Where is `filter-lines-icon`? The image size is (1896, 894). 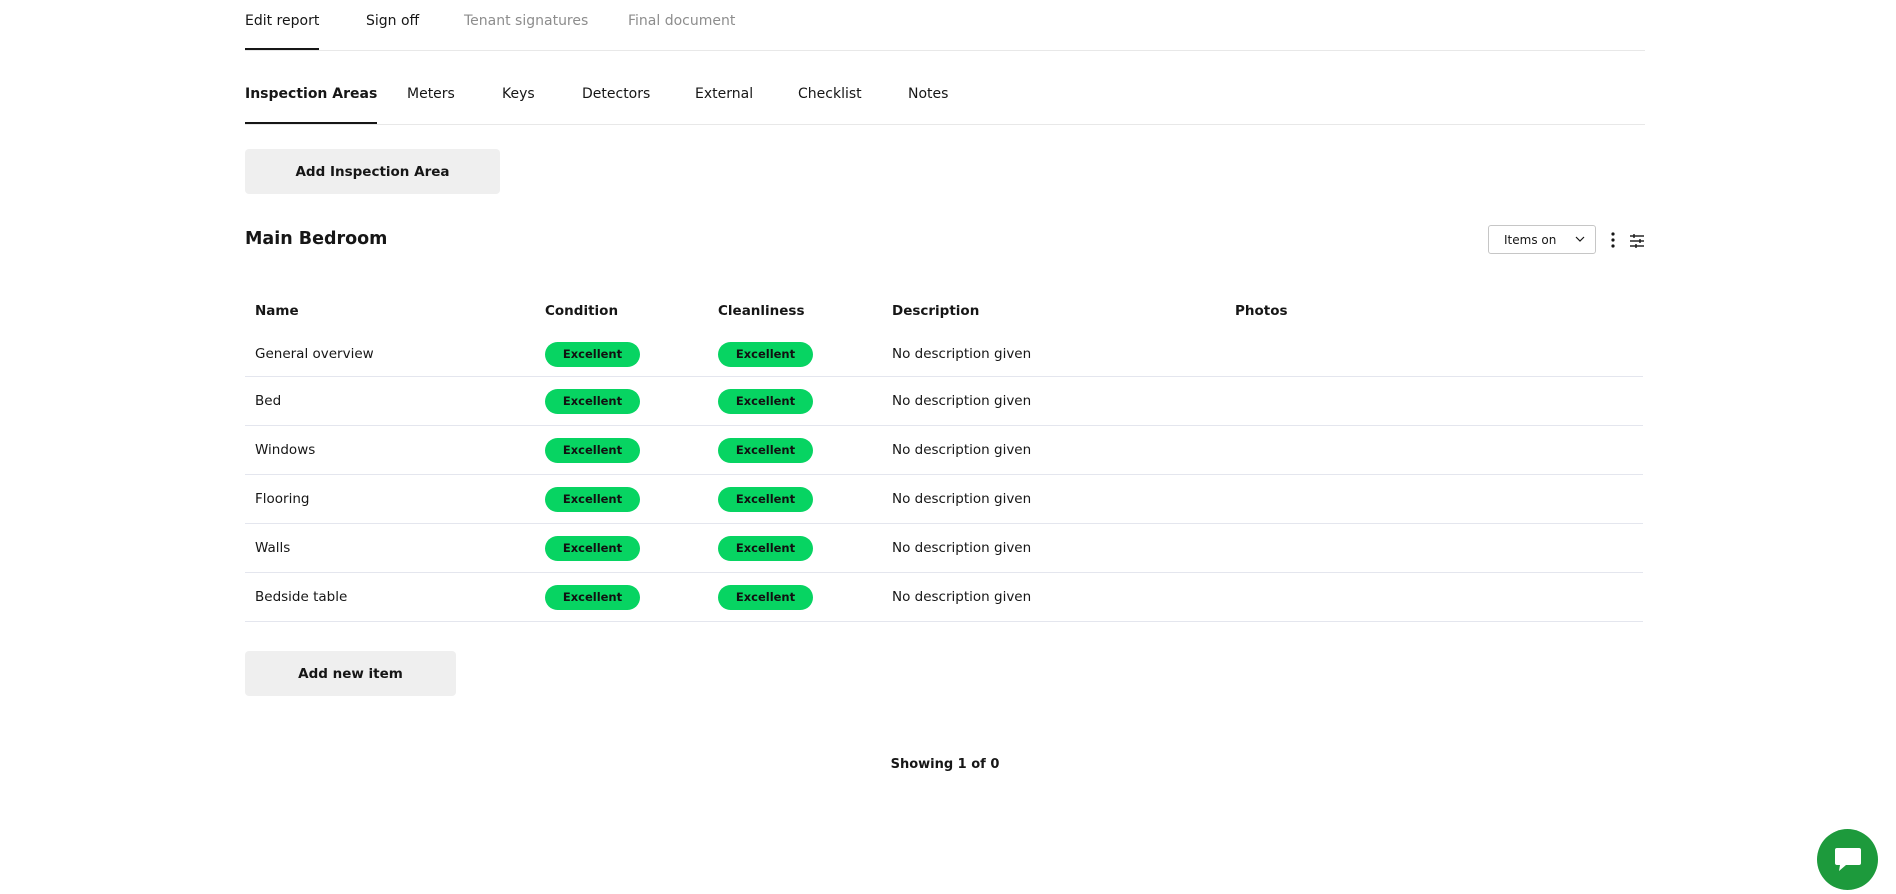 filter-lines-icon is located at coordinates (1637, 241).